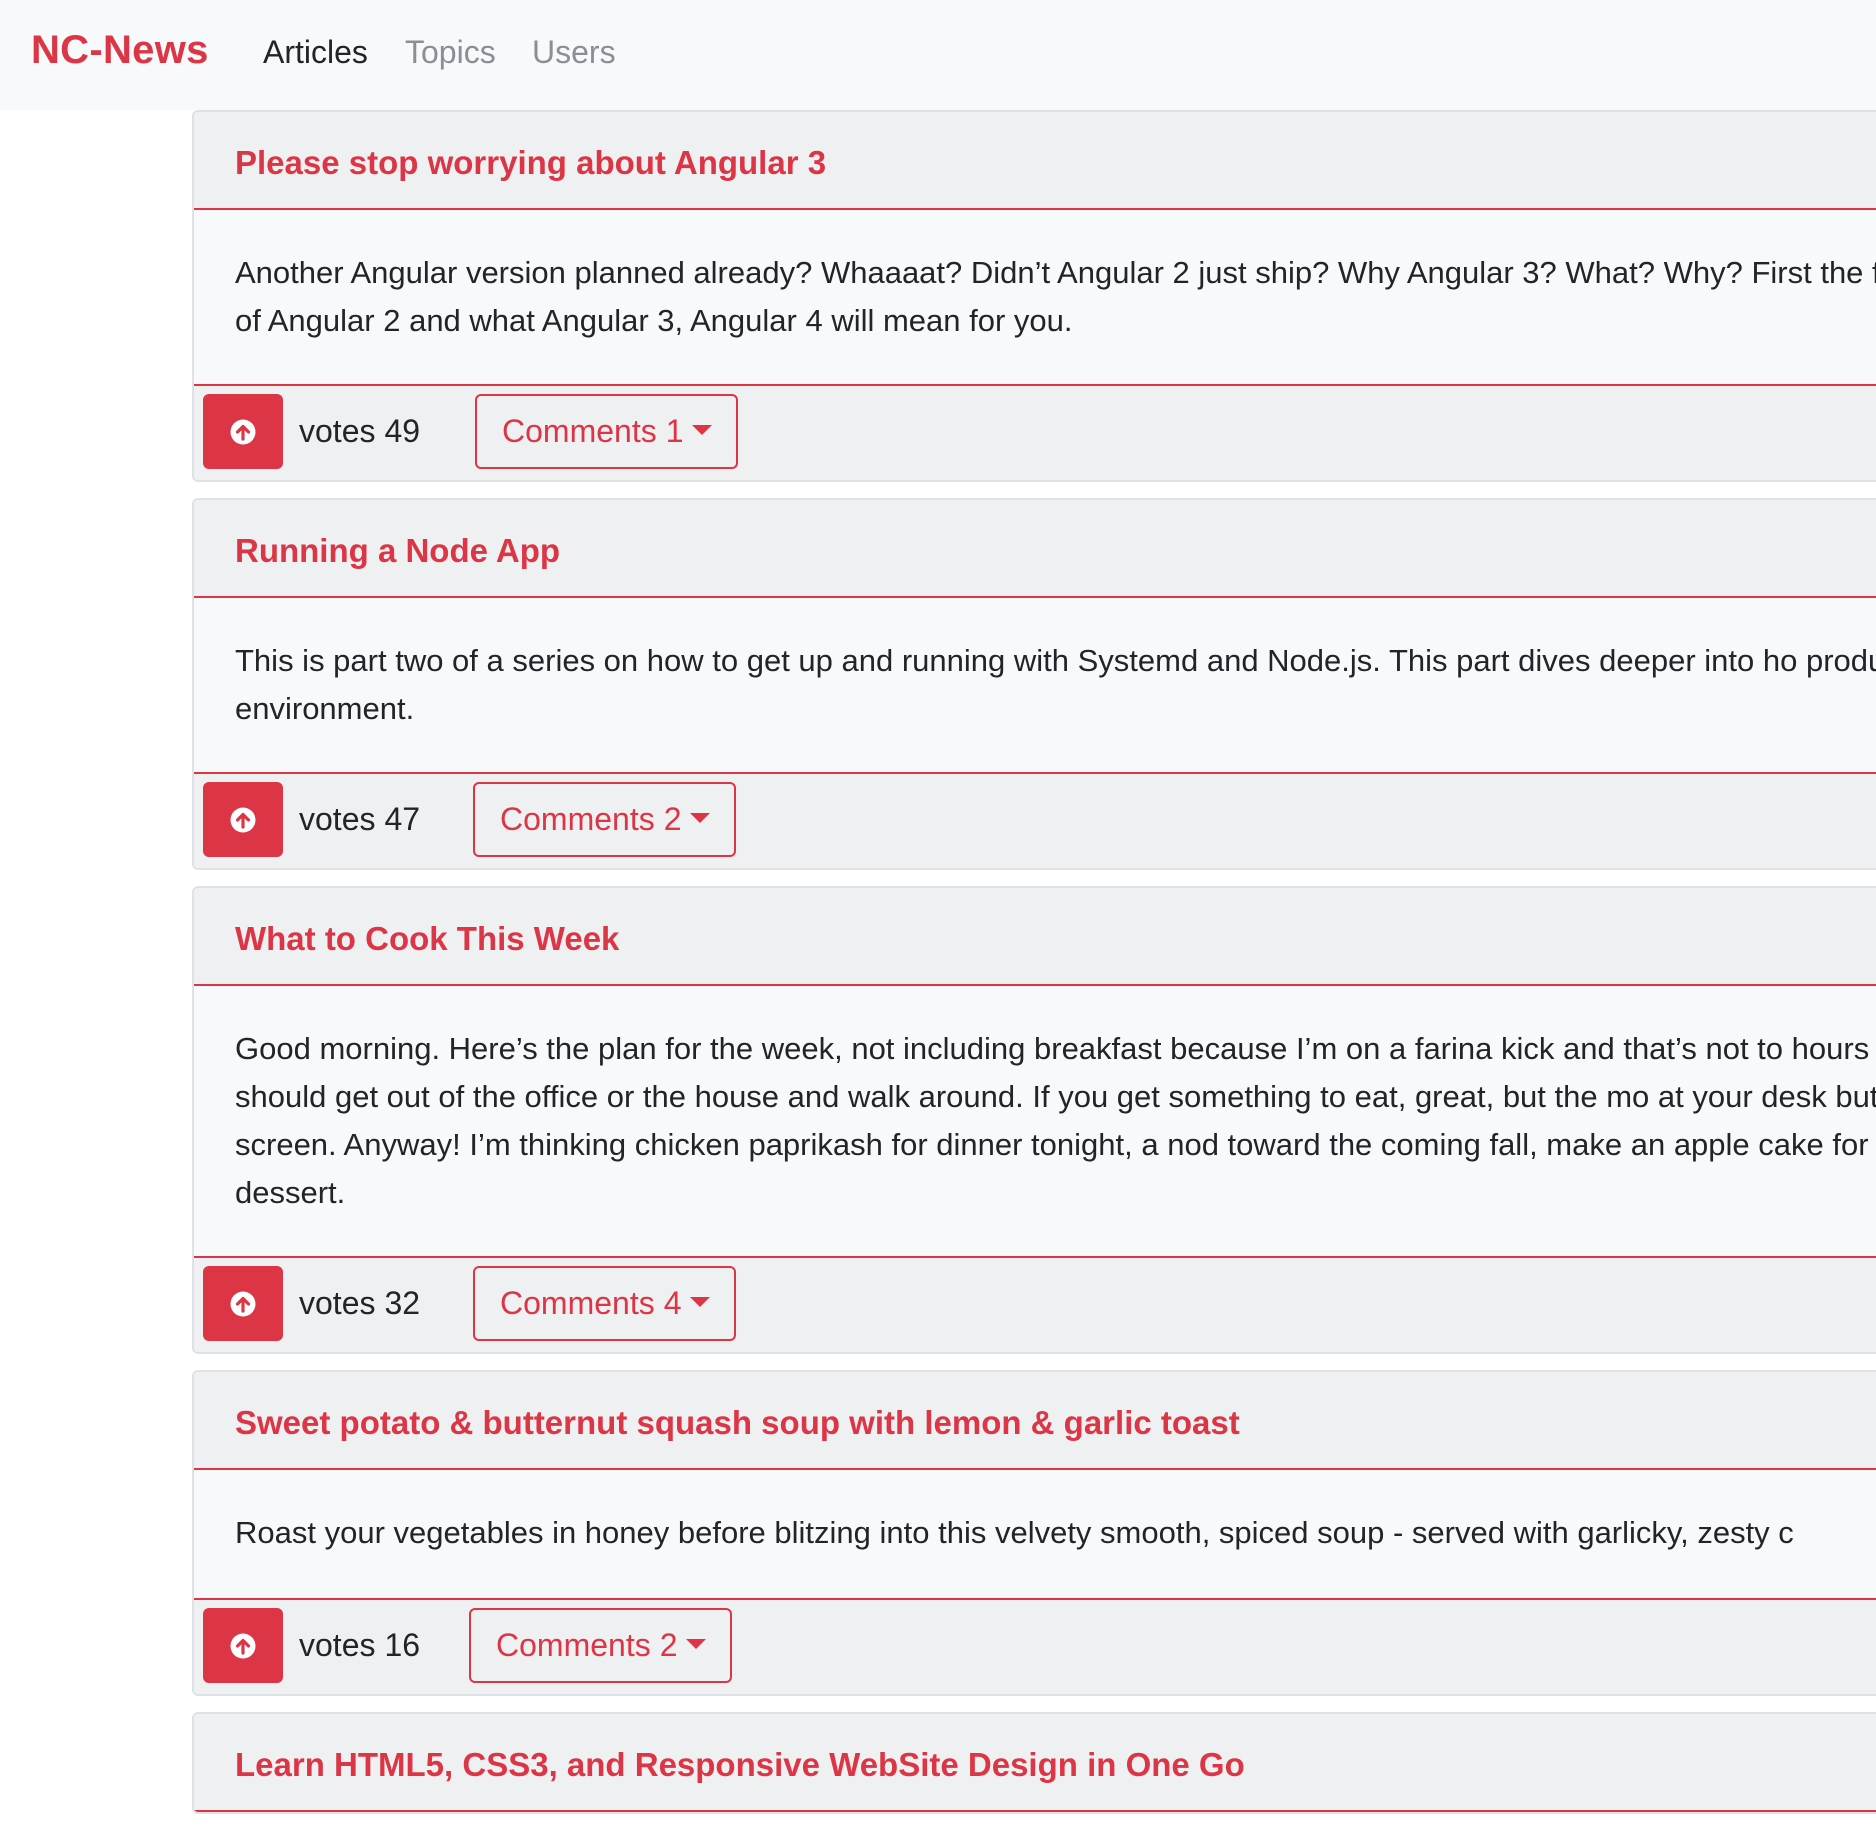 This screenshot has width=1876, height=1830. I want to click on vote-count-text: votes 49, so click(359, 431).